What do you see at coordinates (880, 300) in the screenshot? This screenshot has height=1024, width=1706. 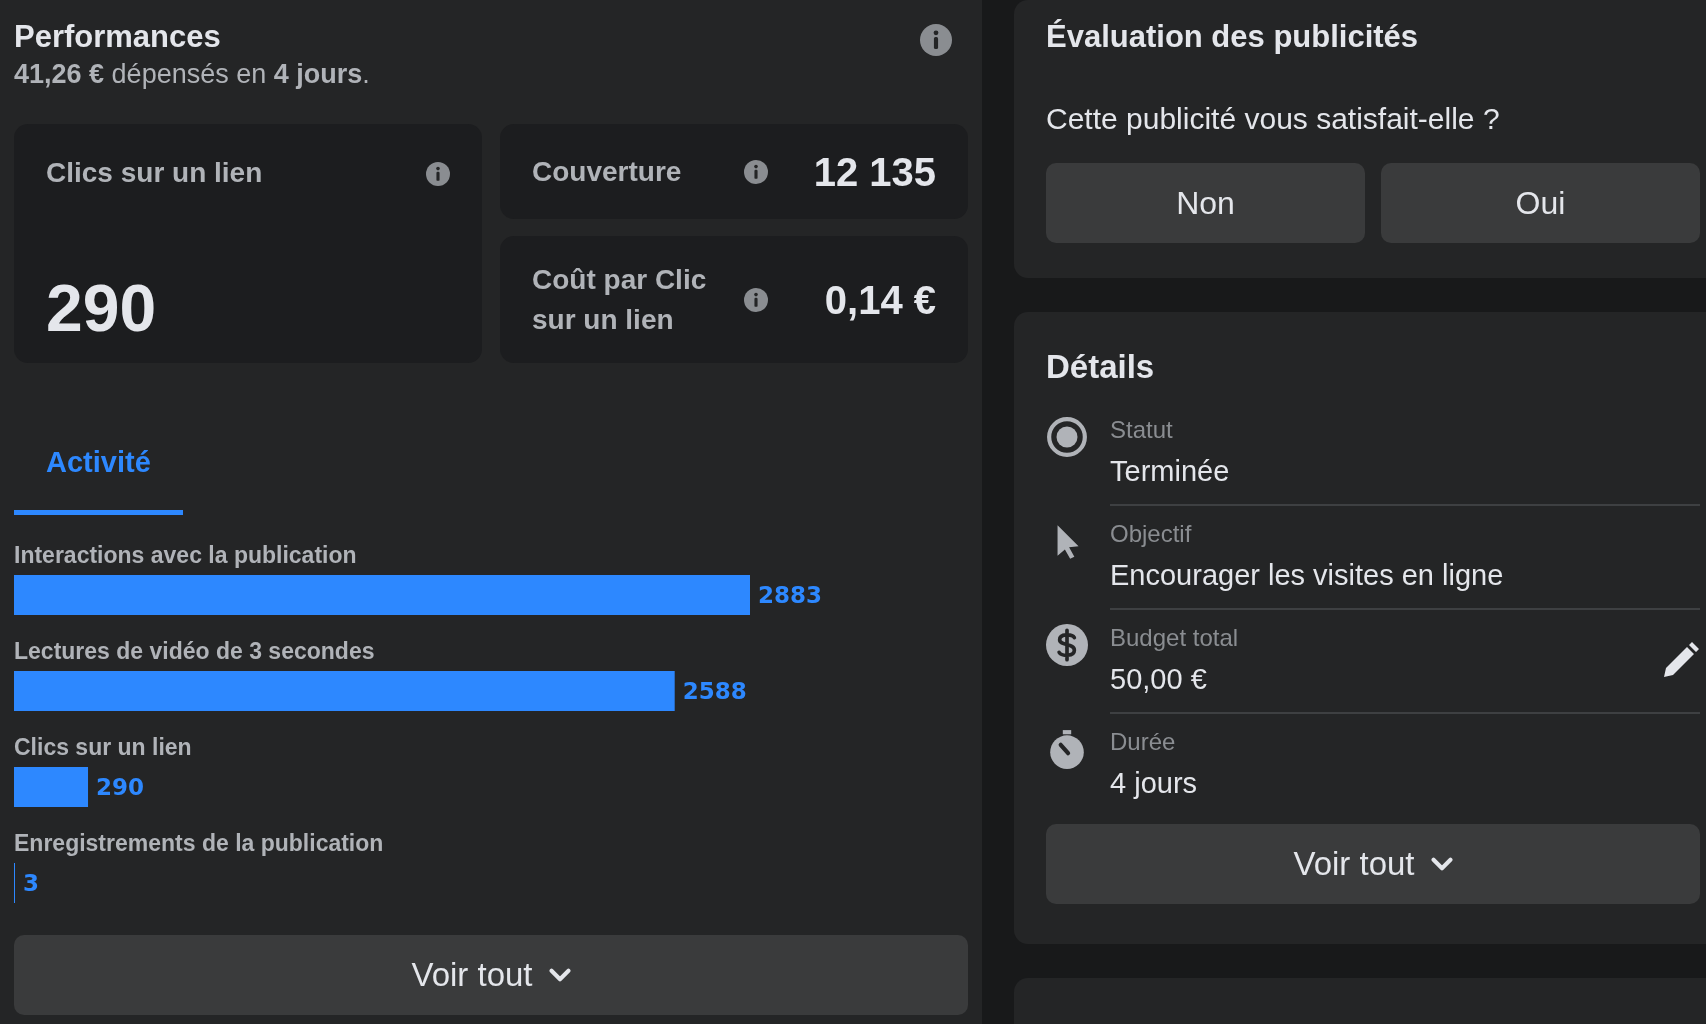 I see `metric-value: 0,14 €` at bounding box center [880, 300].